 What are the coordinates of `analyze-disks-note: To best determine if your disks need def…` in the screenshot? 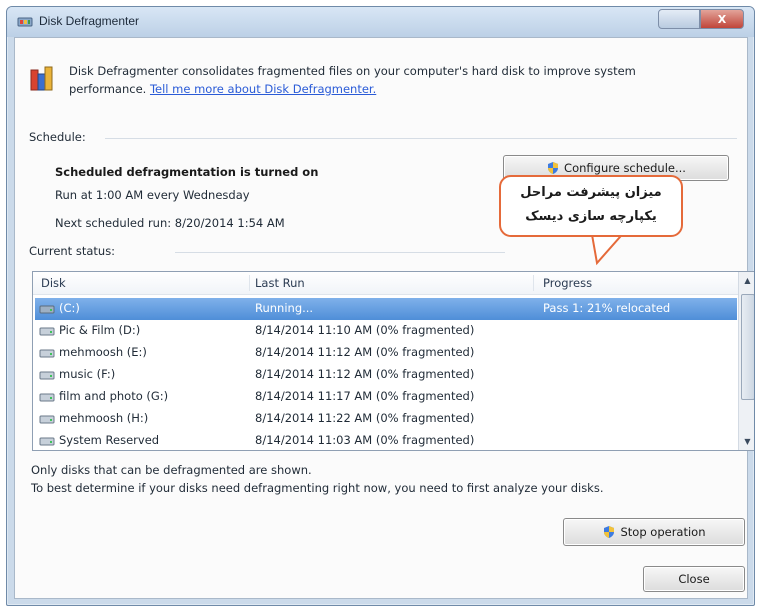 It's located at (317, 488).